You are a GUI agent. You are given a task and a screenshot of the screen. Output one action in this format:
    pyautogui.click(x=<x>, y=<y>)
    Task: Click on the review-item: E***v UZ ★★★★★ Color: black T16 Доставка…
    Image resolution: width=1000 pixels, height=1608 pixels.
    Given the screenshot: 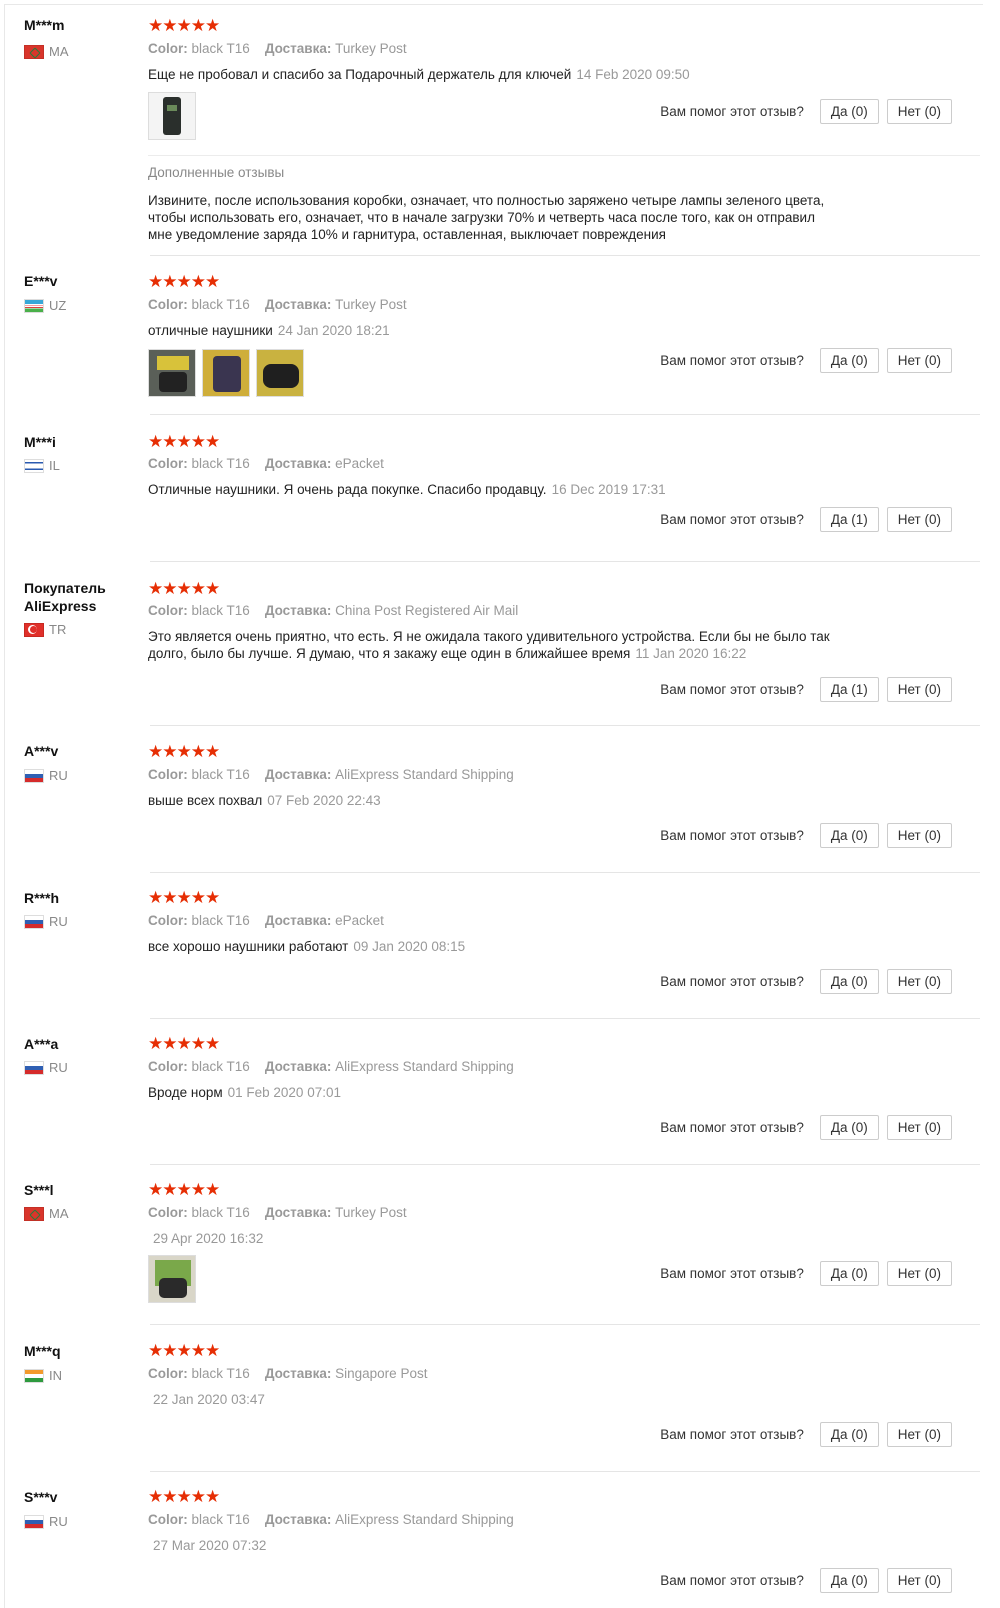 What is the action you would take?
    pyautogui.click(x=500, y=335)
    